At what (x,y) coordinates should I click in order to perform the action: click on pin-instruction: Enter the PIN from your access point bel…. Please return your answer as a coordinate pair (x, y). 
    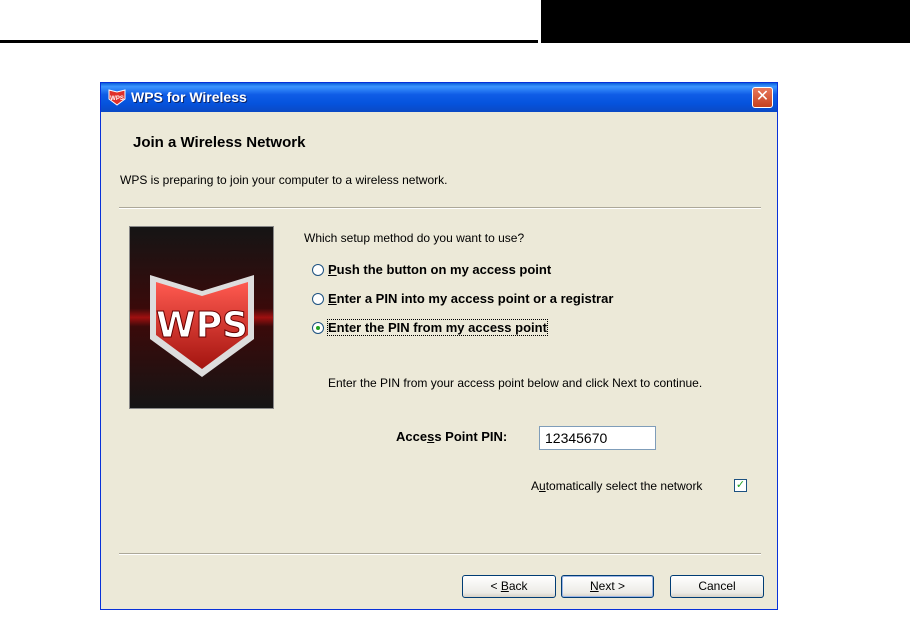
    Looking at the image, I should click on (515, 383).